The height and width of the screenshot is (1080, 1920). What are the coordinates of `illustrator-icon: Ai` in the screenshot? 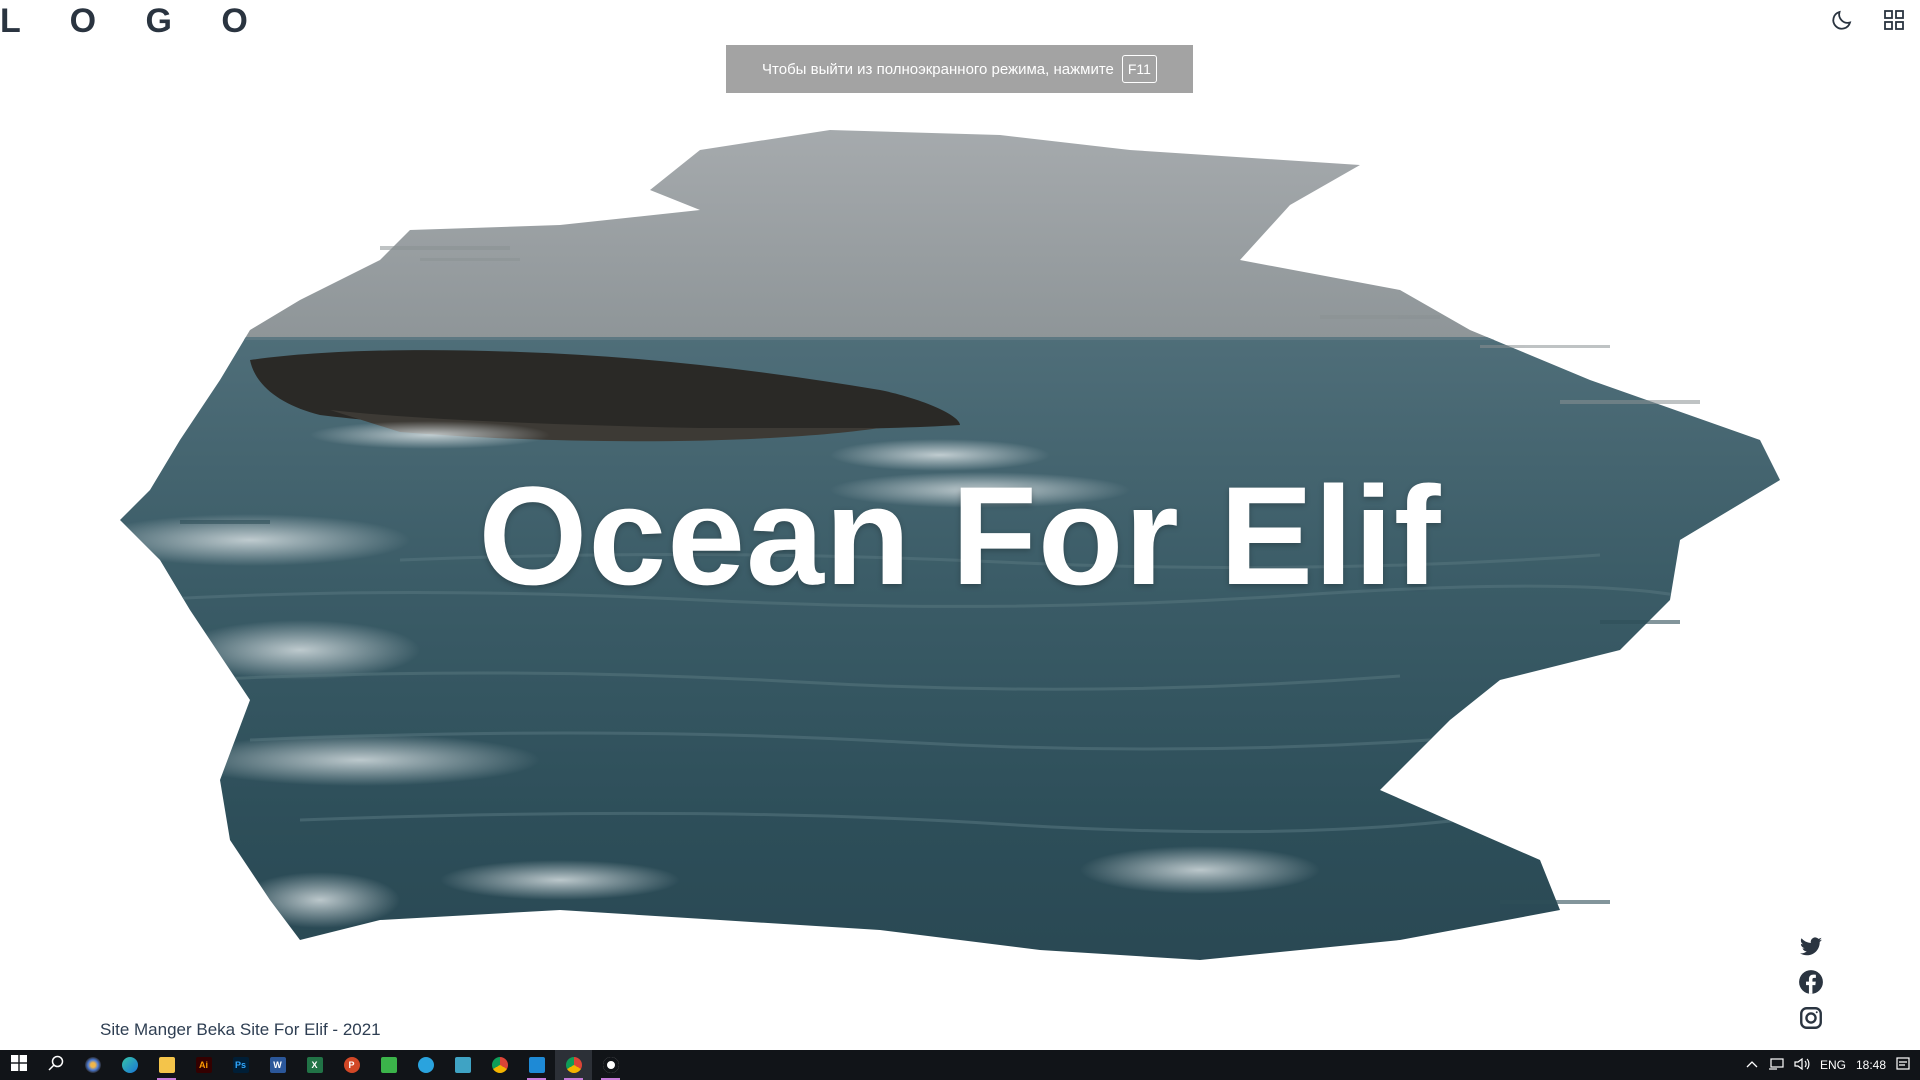 It's located at (203, 1065).